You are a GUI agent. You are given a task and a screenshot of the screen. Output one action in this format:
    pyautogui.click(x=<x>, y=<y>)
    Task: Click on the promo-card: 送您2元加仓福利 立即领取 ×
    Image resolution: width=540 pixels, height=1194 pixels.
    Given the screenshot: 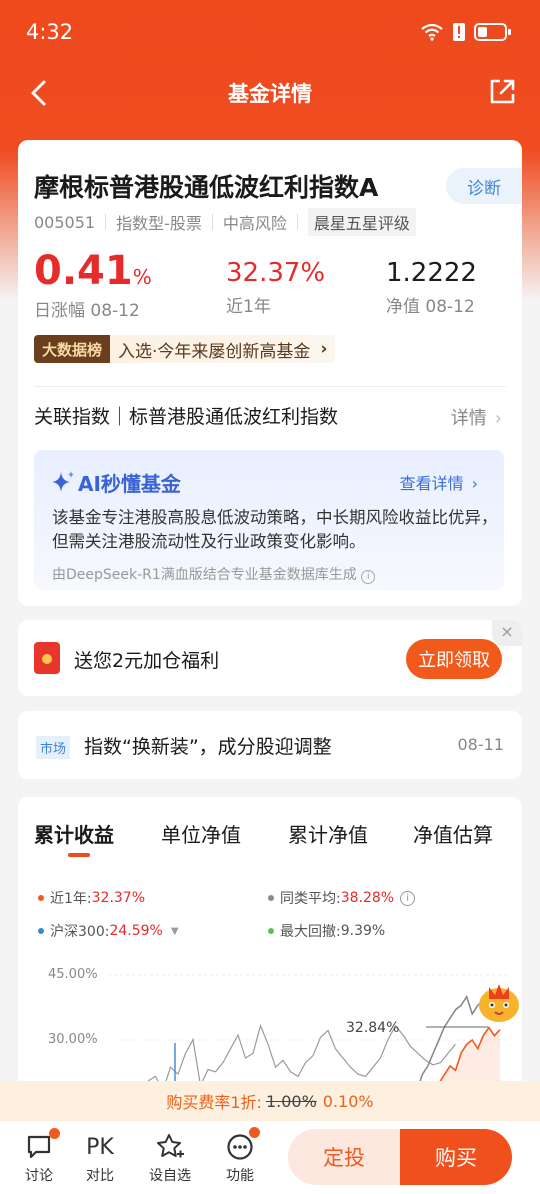 What is the action you would take?
    pyautogui.click(x=270, y=658)
    